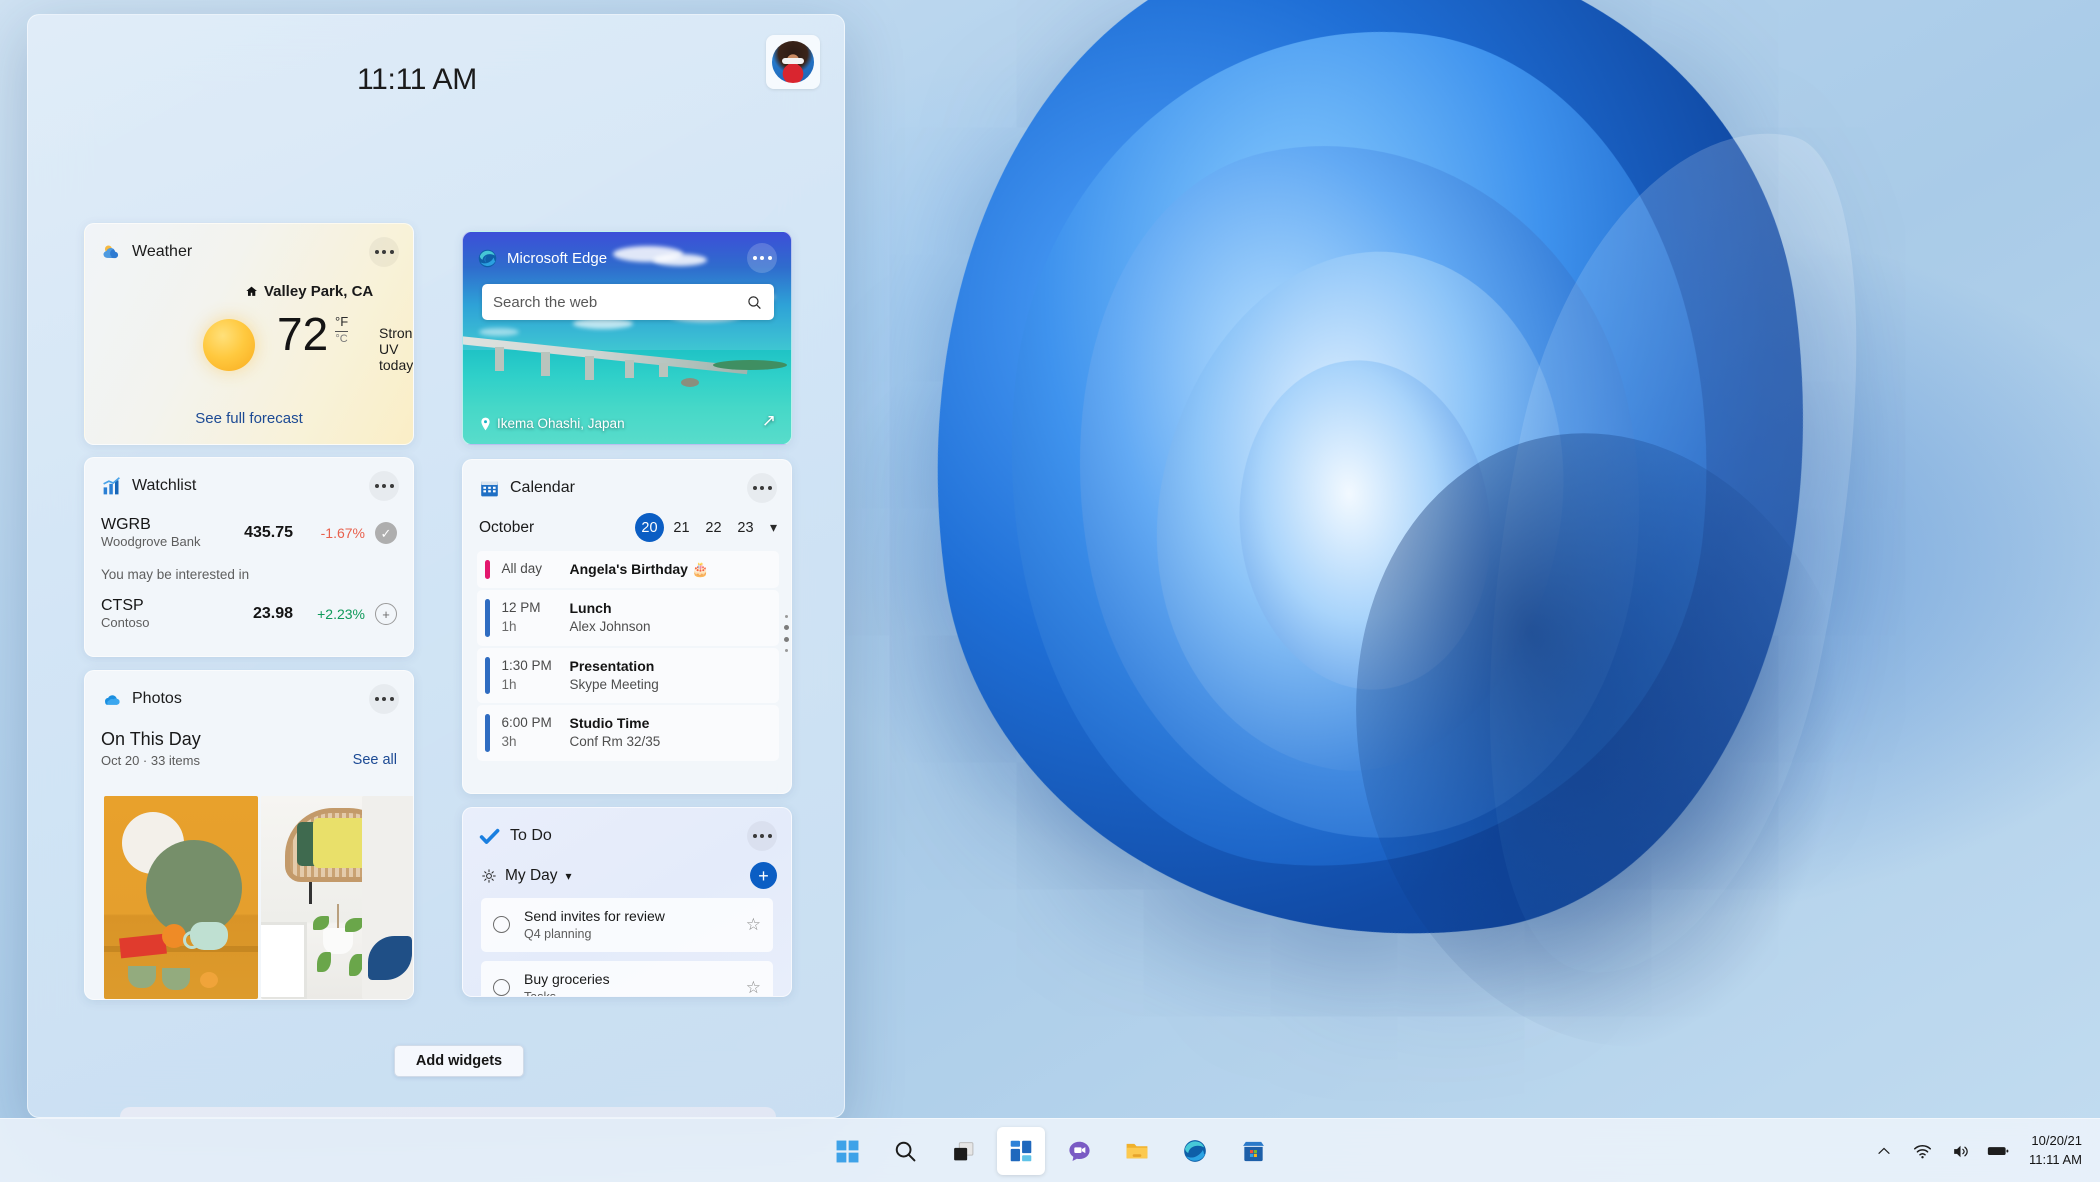 This screenshot has height=1182, width=2100. What do you see at coordinates (386, 614) in the screenshot?
I see `stock-add-plus-icon: +` at bounding box center [386, 614].